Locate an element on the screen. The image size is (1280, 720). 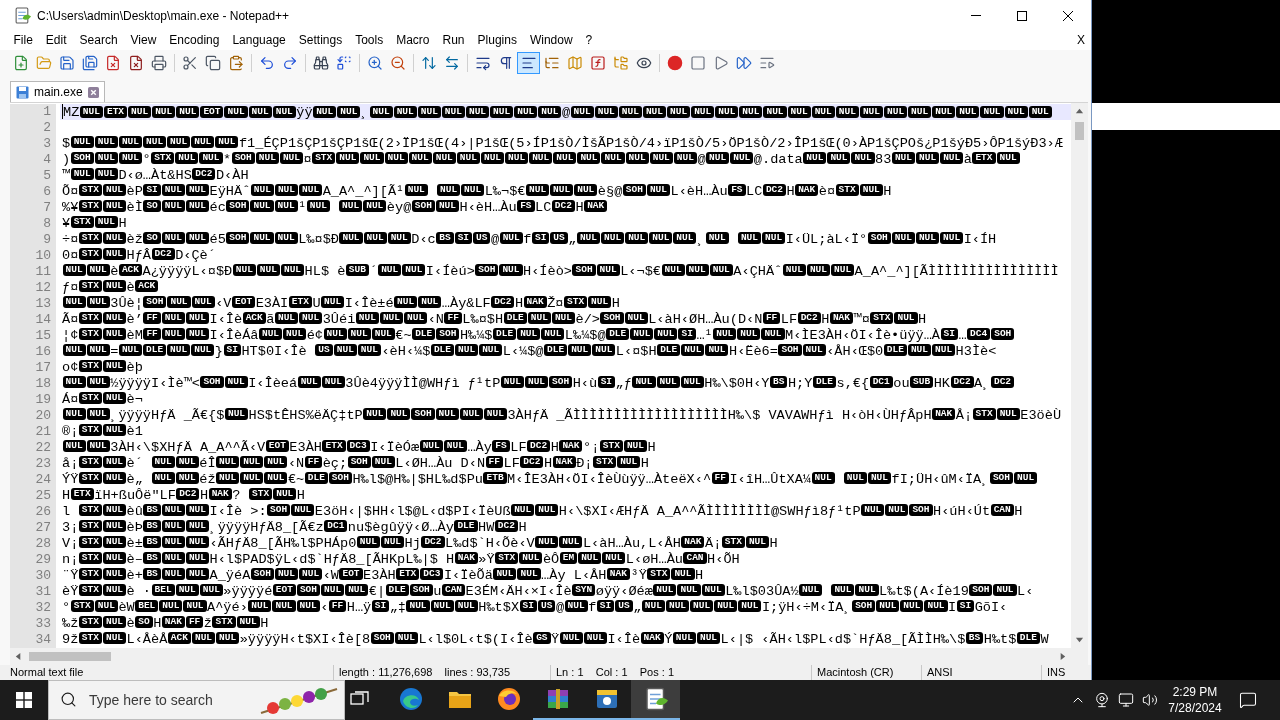
menu-item: Edit is located at coordinates (56, 40).